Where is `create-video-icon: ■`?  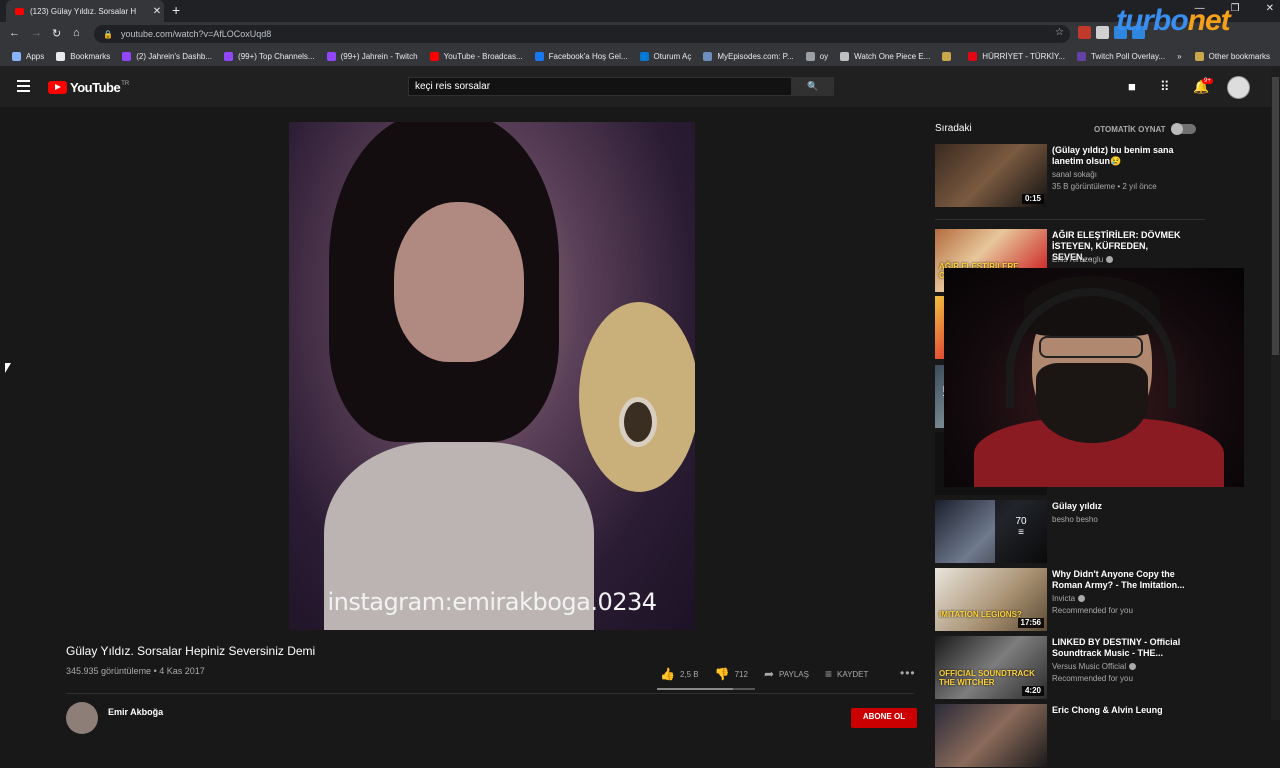 create-video-icon: ■ is located at coordinates (1132, 86).